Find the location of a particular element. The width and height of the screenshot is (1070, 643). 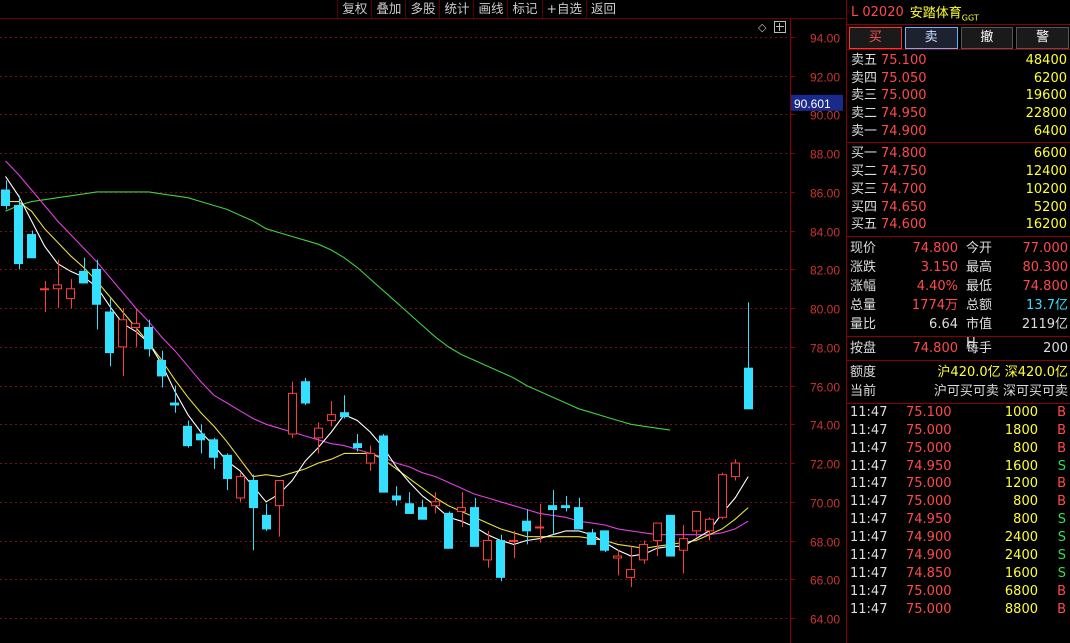

tick-time: 11:47 is located at coordinates (869, 484).